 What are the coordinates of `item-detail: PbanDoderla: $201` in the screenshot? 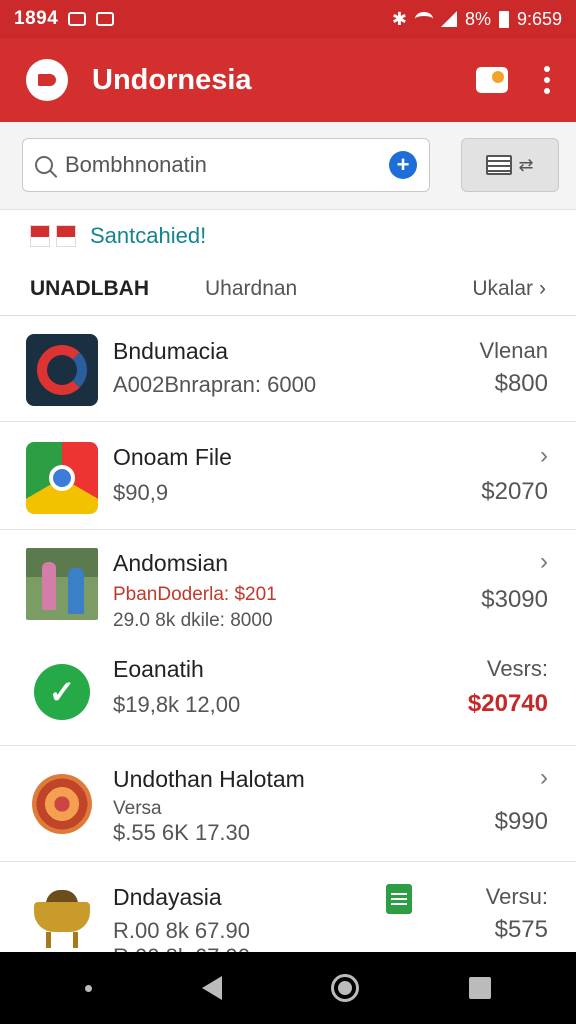 It's located at (195, 594).